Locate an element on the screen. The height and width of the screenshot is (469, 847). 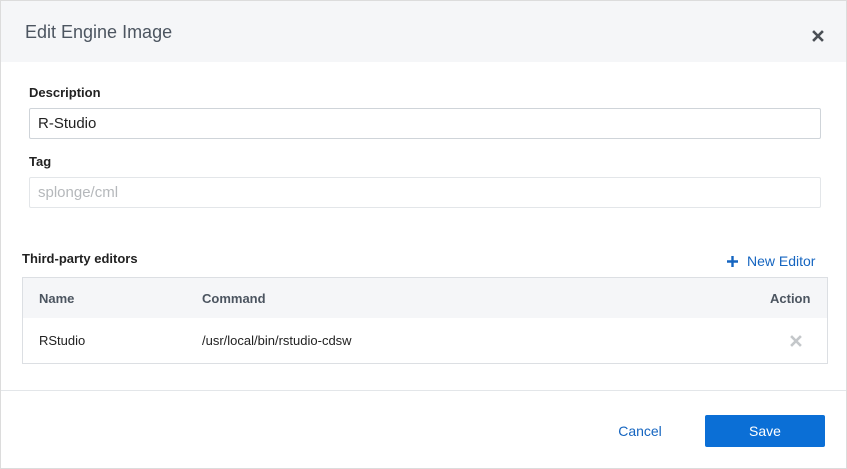
dialog-header: Edit Engine Image is located at coordinates (423, 31).